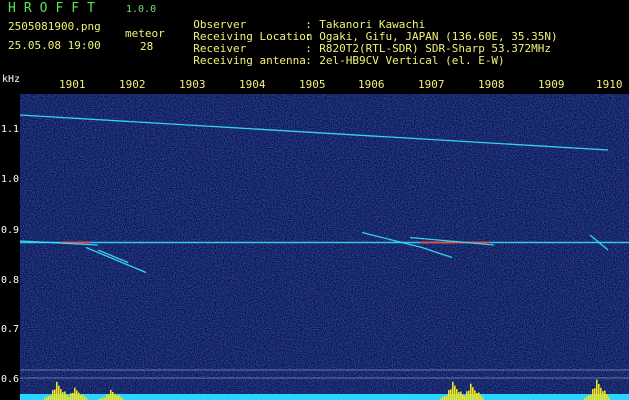 The image size is (629, 400). I want to click on meteor-count-label: meteor, so click(145, 33).